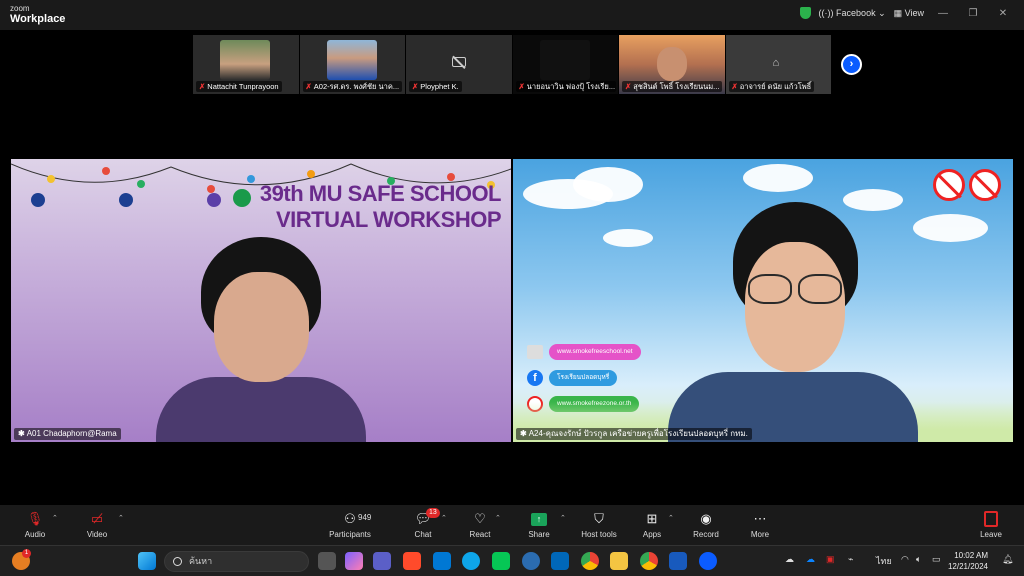 This screenshot has width=1024, height=576. I want to click on speaker-video, so click(793, 322).